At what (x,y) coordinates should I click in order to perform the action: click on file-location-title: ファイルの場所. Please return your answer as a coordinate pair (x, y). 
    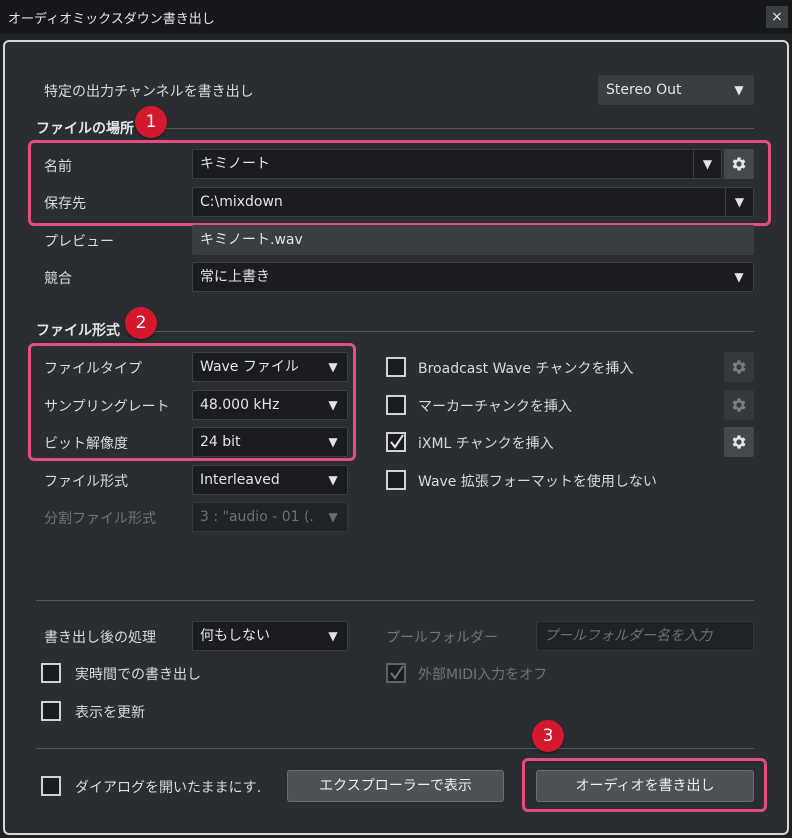
    Looking at the image, I should click on (85, 129).